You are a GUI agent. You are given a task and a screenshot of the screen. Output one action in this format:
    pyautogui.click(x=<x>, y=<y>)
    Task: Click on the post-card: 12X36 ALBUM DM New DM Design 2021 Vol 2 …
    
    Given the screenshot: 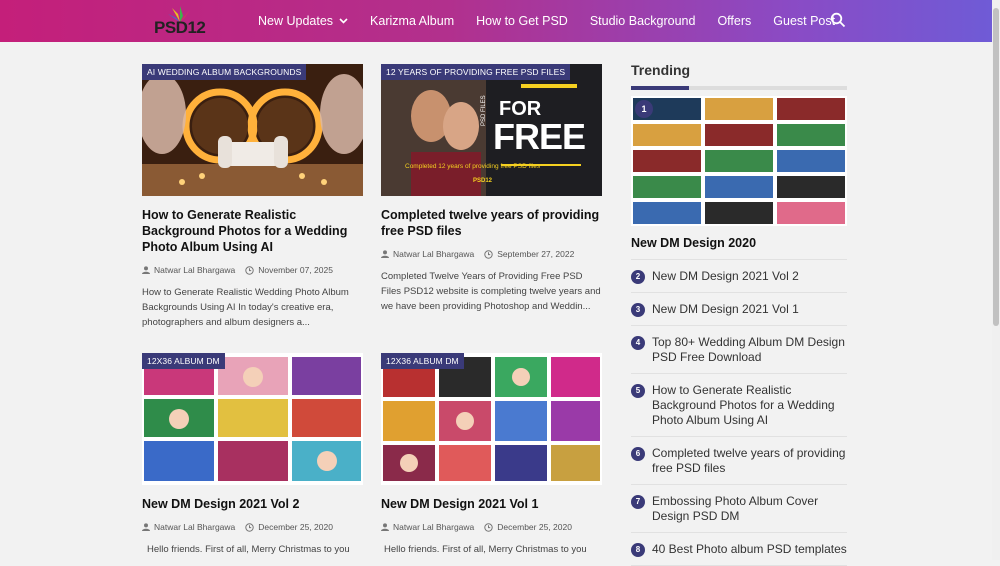 What is the action you would take?
    pyautogui.click(x=252, y=455)
    